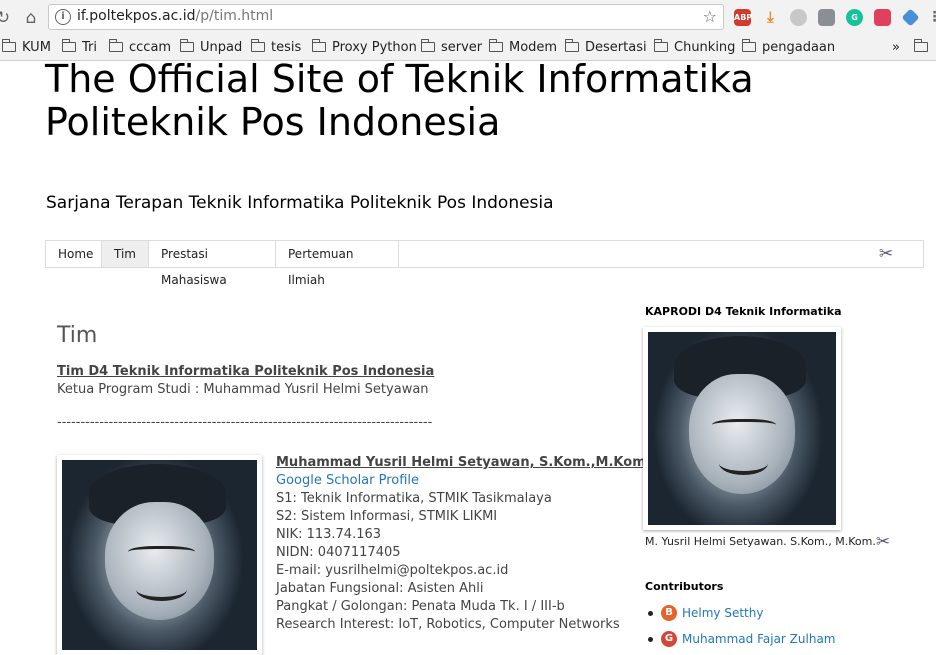 This screenshot has width=936, height=655. What do you see at coordinates (364, 47) in the screenshot?
I see `bookmark-folder: Proxy Python` at bounding box center [364, 47].